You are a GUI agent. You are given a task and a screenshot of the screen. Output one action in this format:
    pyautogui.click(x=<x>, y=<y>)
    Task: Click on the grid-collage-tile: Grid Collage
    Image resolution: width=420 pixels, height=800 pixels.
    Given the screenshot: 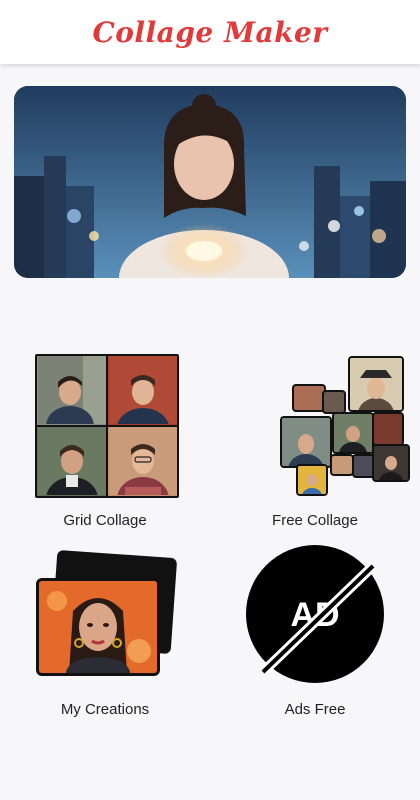 What is the action you would take?
    pyautogui.click(x=105, y=444)
    